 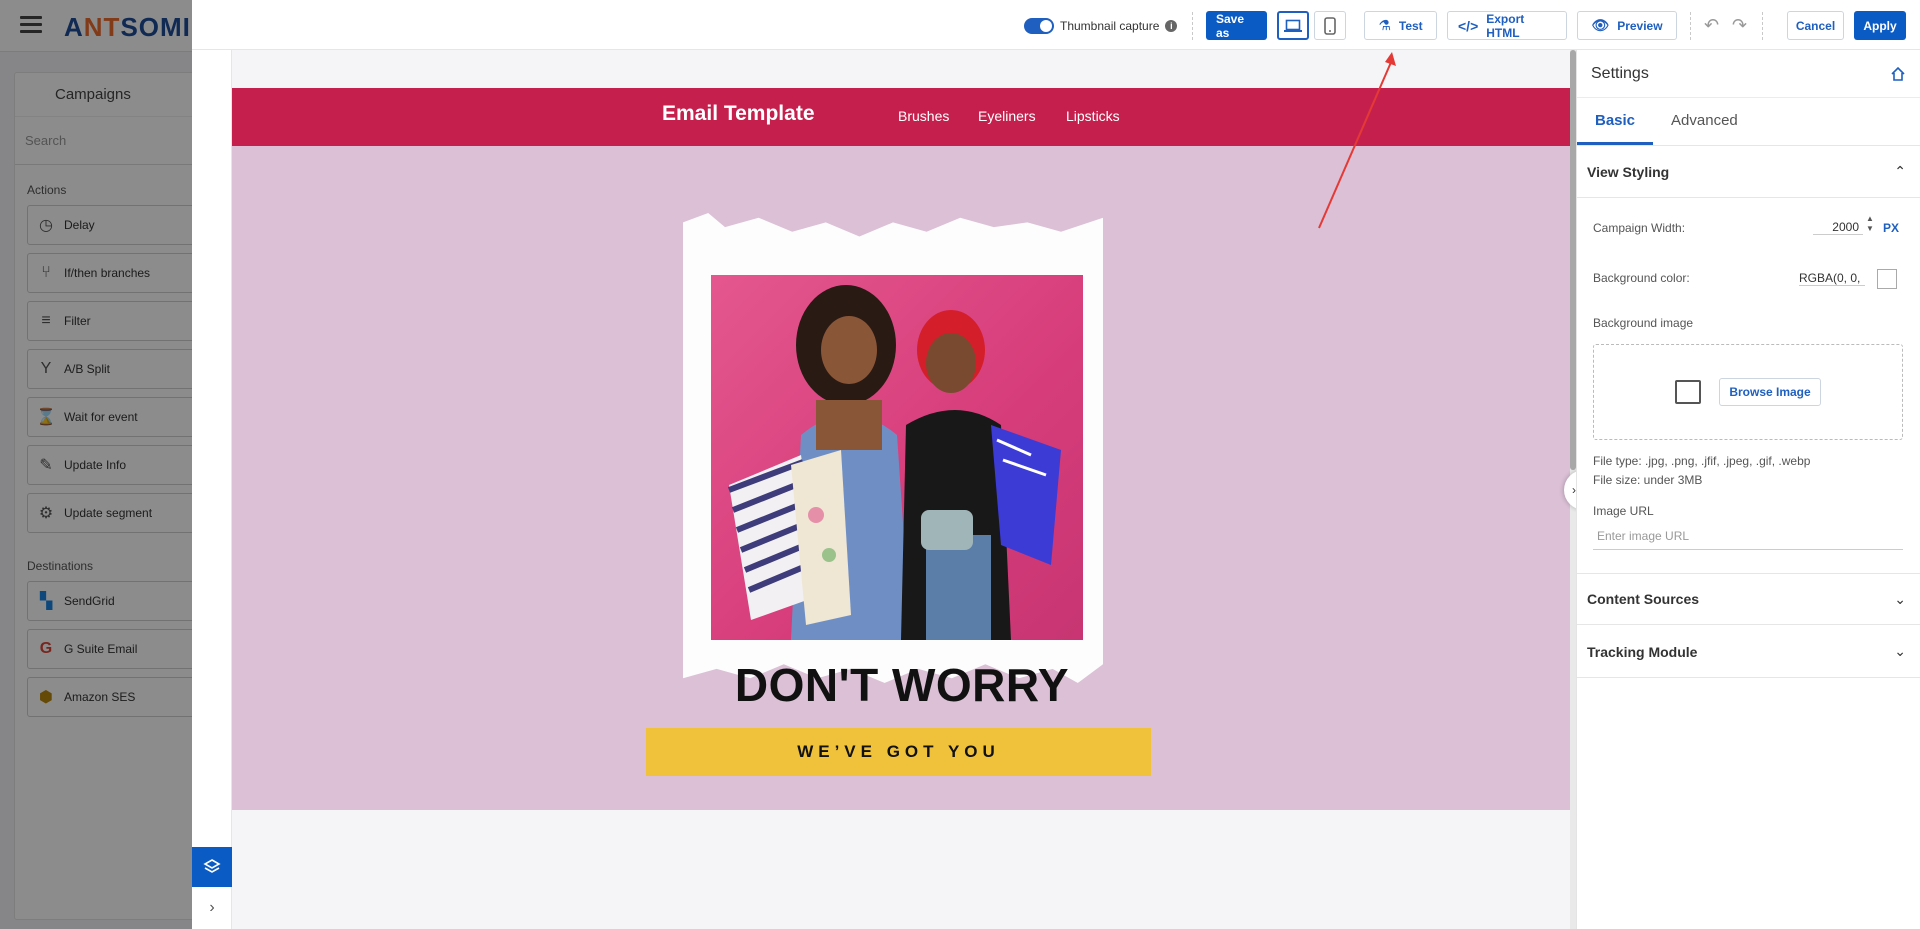 I want to click on image-icon, so click(x=1688, y=392).